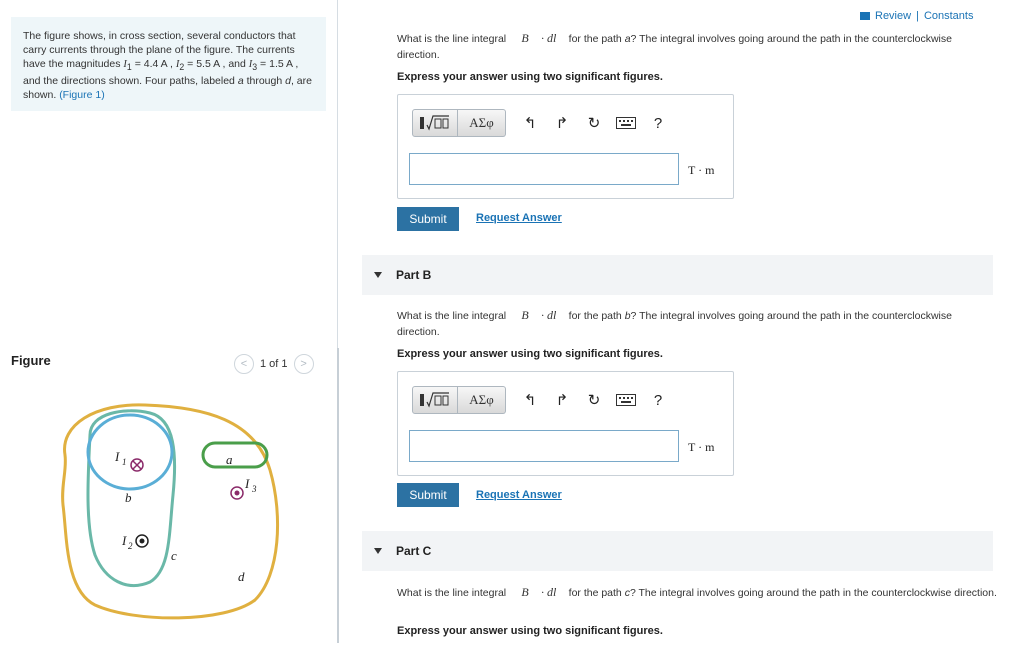  Describe the element at coordinates (303, 364) in the screenshot. I see `chevron-right-icon: >` at that location.